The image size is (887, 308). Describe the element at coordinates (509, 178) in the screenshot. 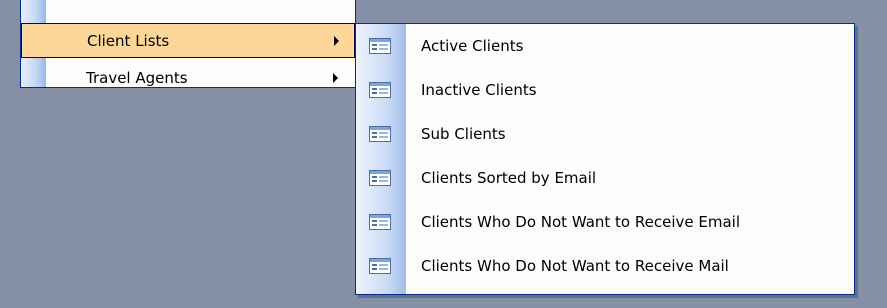

I see `submenu-item-label: Clients Sorted by Email` at that location.